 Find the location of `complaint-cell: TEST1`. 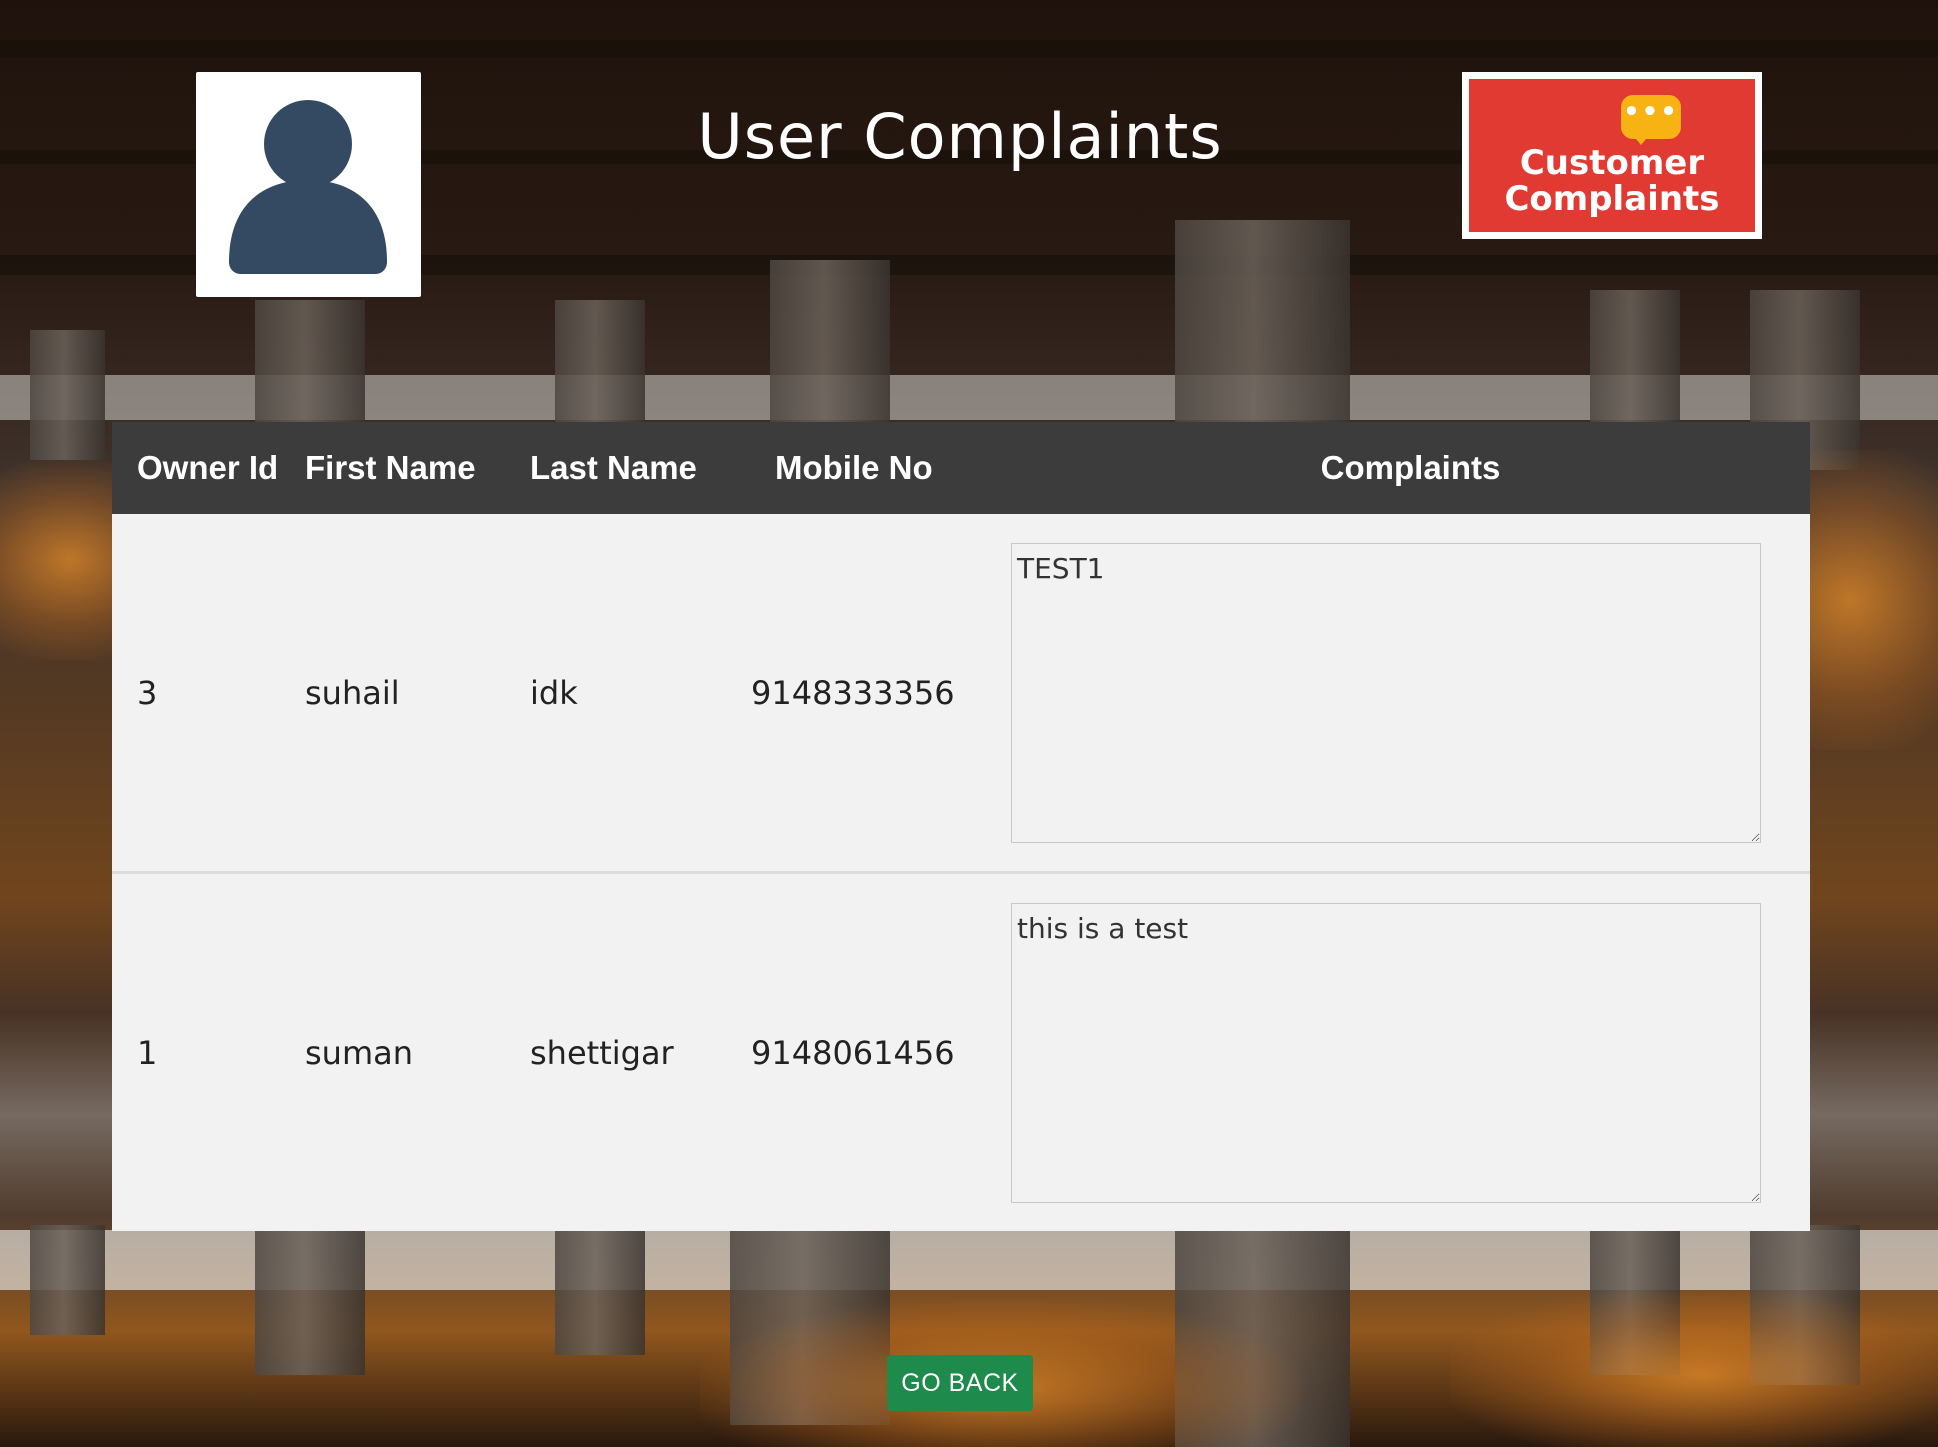

complaint-cell: TEST1 is located at coordinates (1410, 693).